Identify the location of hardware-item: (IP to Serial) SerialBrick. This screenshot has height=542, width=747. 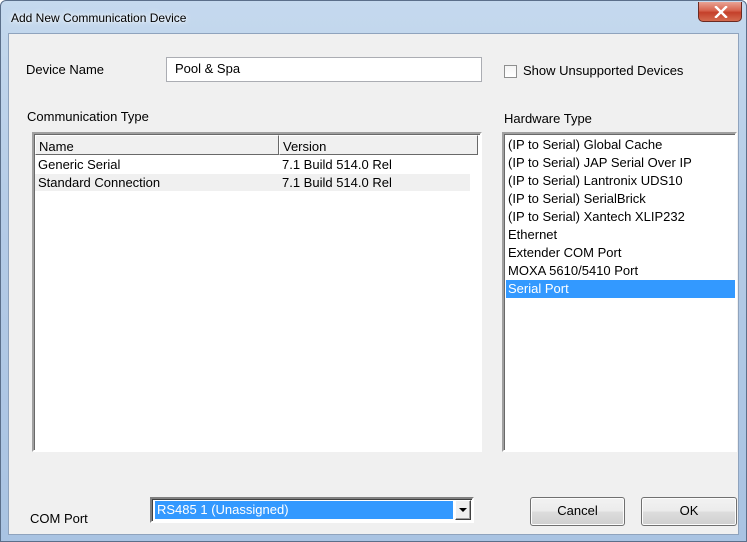
(620, 199).